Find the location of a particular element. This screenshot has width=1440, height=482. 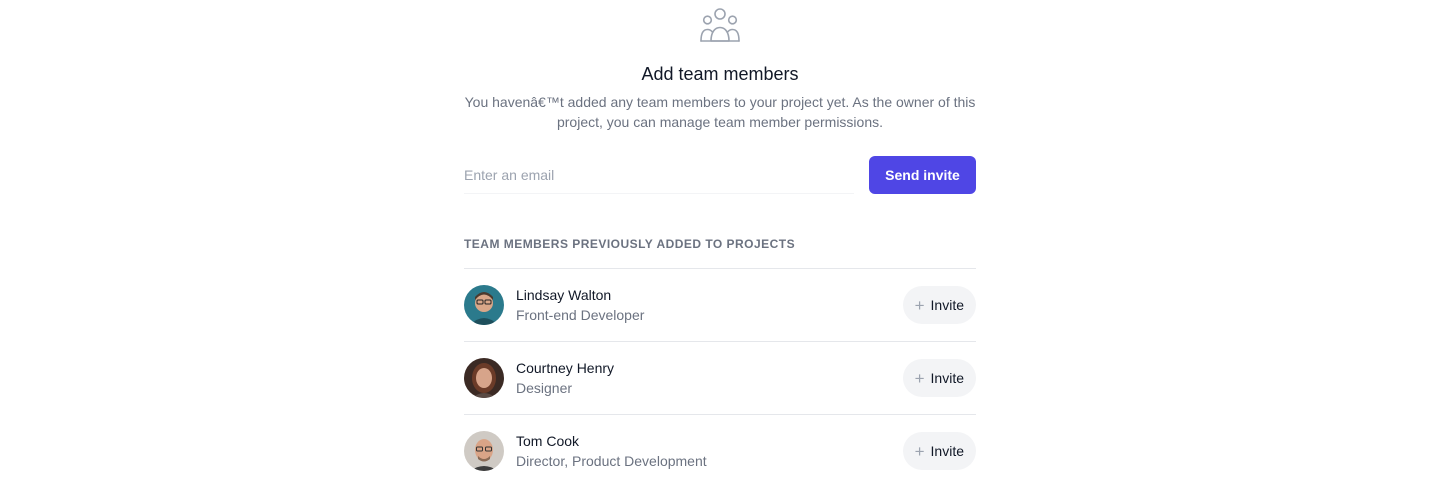

member-role: Designer is located at coordinates (544, 388).